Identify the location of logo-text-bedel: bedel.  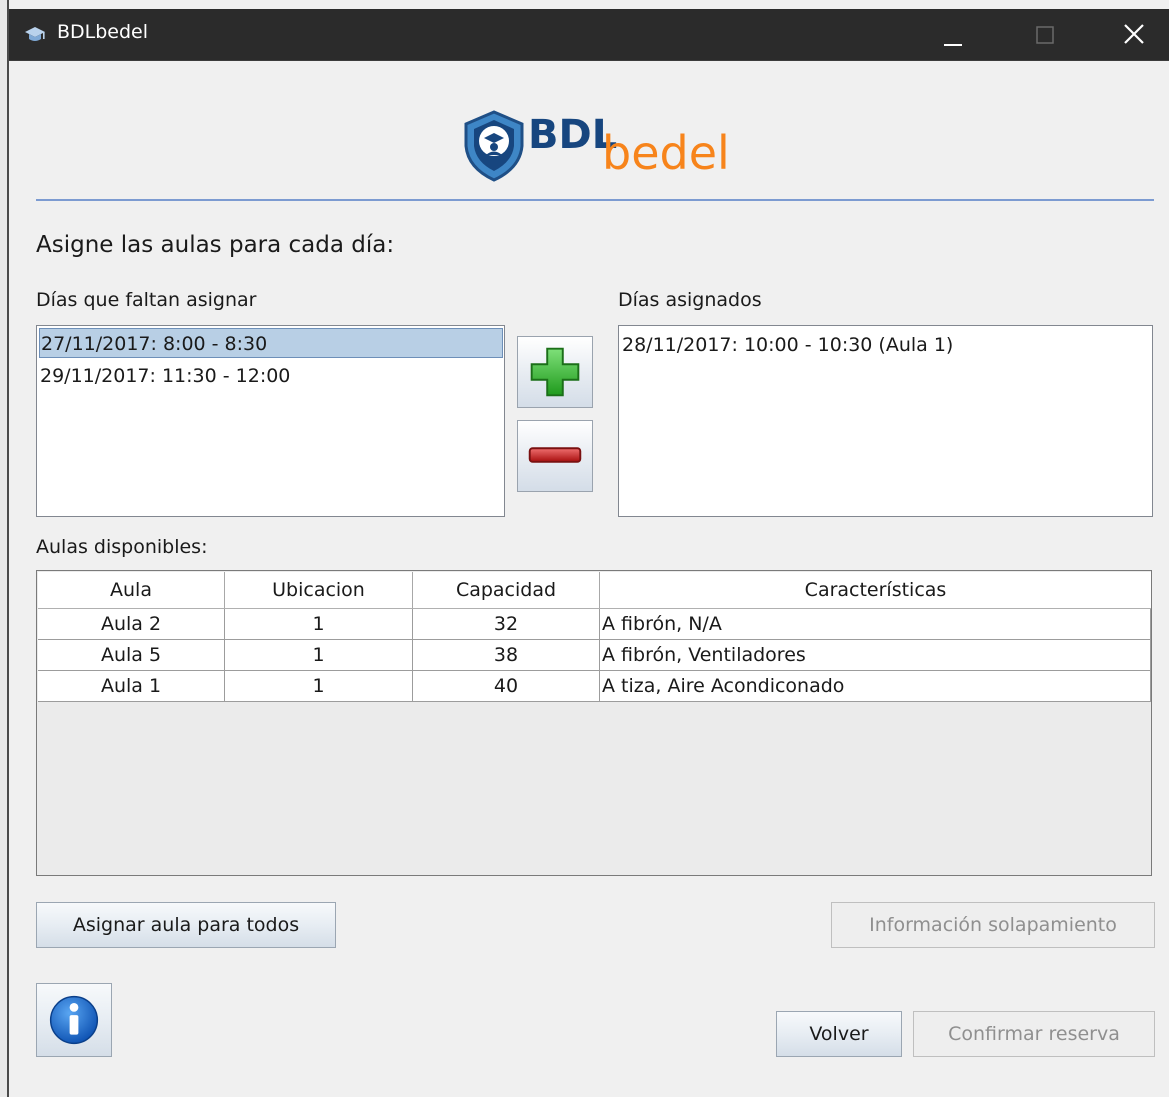
(666, 153).